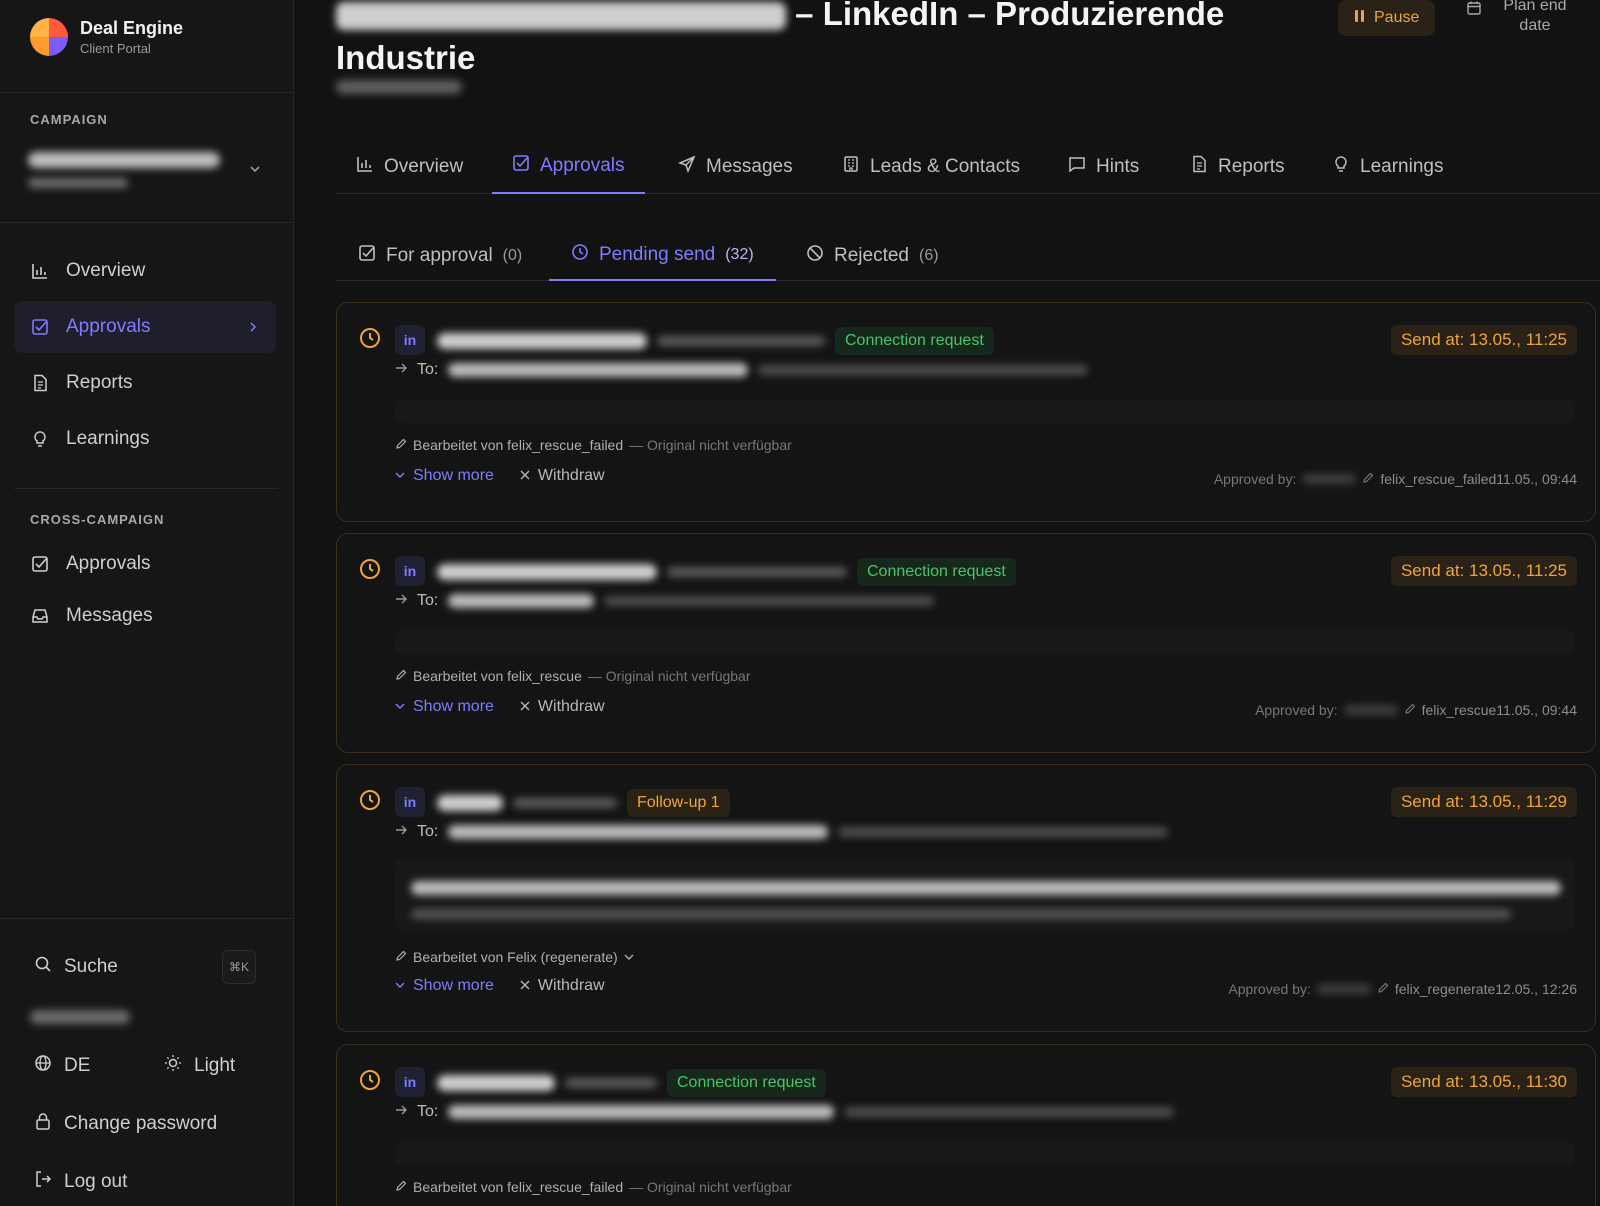  I want to click on subtab-for-approval: For approval (0), so click(440, 255).